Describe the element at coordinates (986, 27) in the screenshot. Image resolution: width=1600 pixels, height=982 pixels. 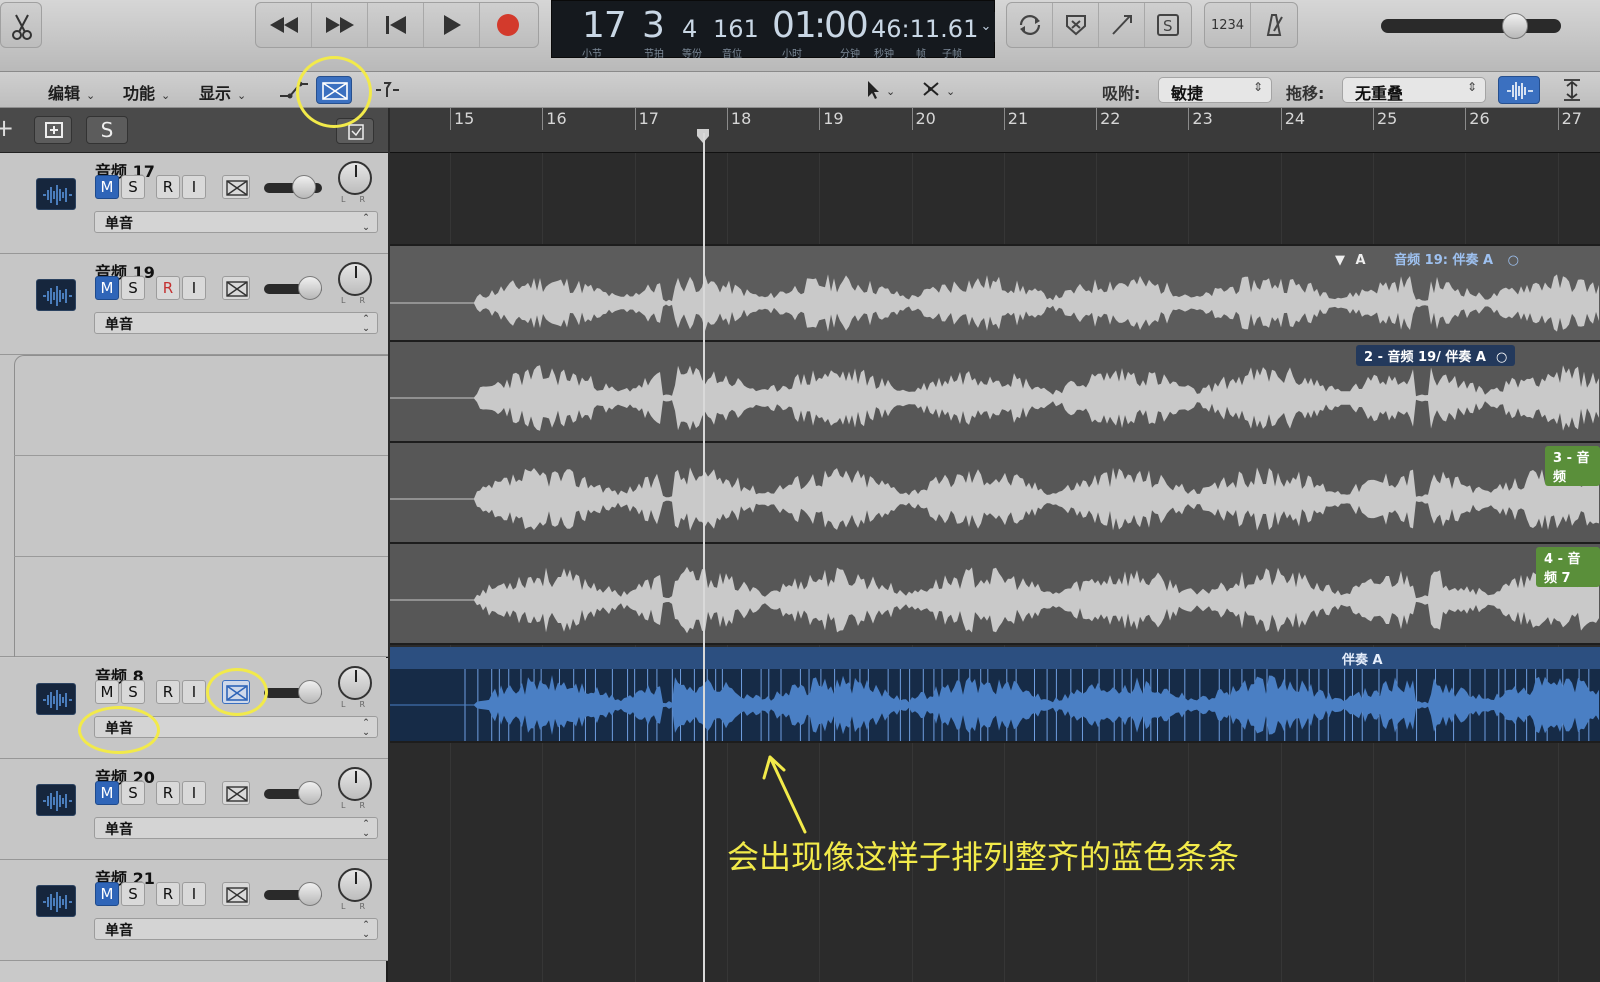
I see `lcd-menu-chevron: ⌄` at that location.